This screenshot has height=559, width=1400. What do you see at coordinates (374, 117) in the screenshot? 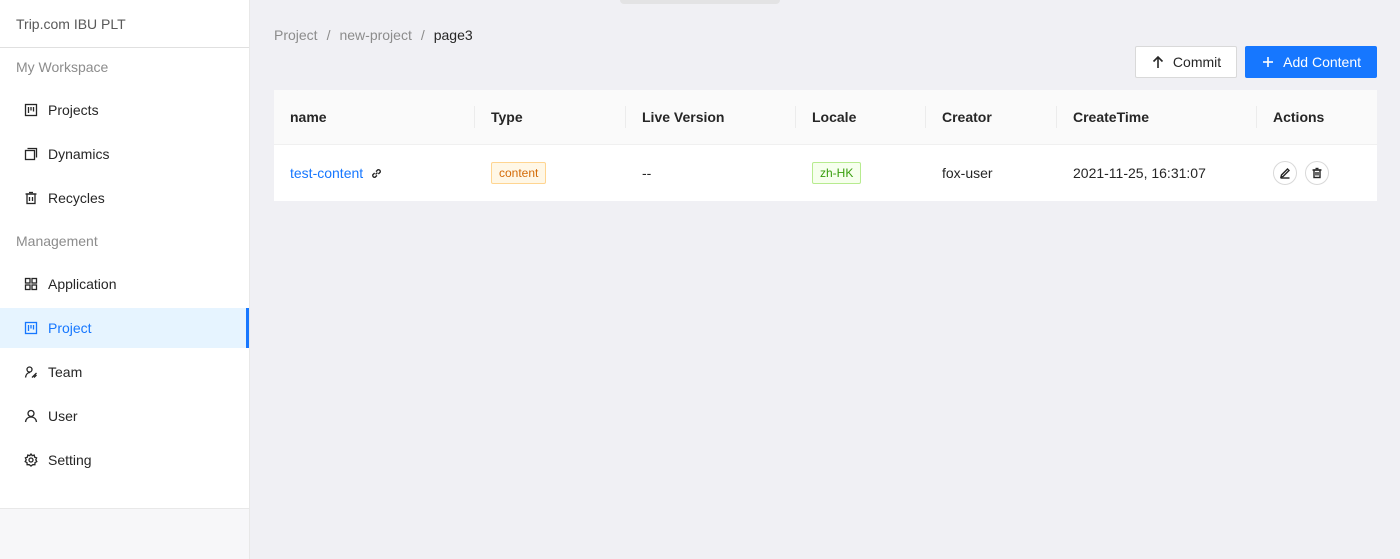
I see `column-header-name: name` at bounding box center [374, 117].